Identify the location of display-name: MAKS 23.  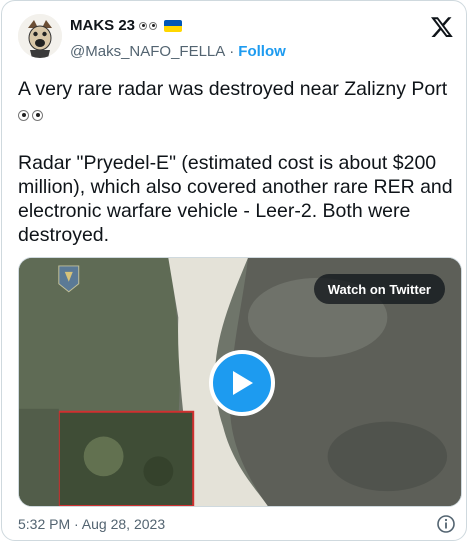
(102, 25).